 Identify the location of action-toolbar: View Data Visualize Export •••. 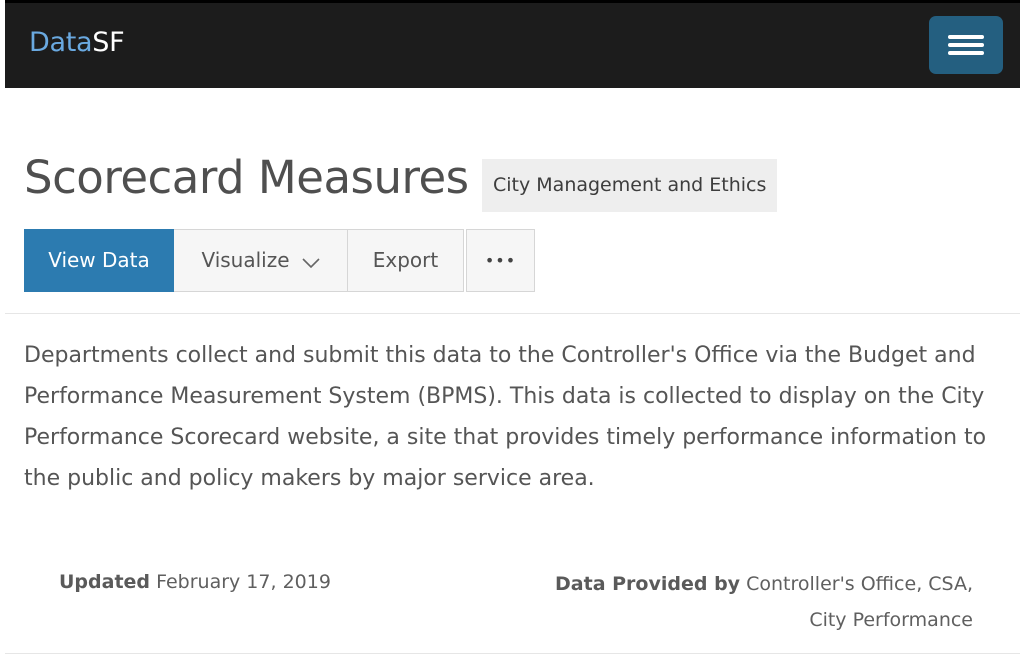
(279, 260).